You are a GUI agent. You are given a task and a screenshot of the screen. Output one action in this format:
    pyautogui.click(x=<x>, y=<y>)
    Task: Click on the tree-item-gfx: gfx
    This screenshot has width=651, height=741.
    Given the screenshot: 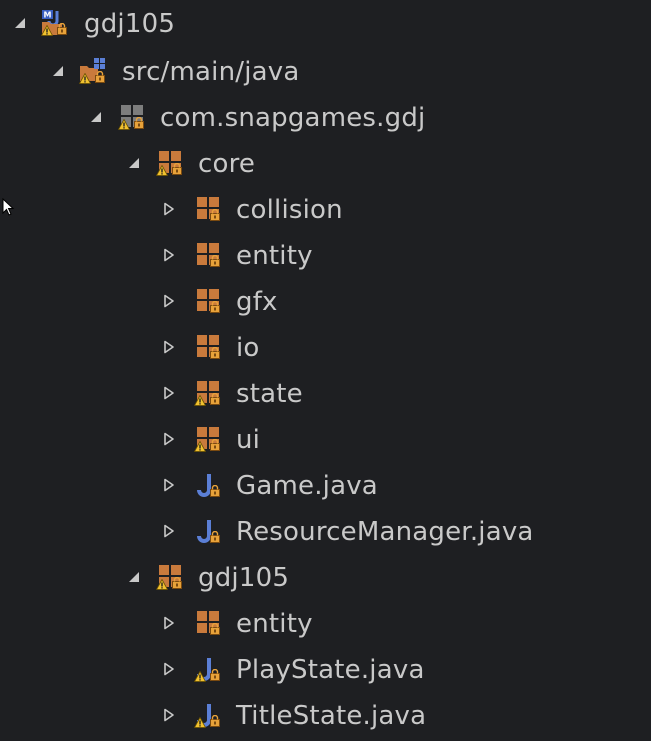 What is the action you would take?
    pyautogui.click(x=325, y=301)
    